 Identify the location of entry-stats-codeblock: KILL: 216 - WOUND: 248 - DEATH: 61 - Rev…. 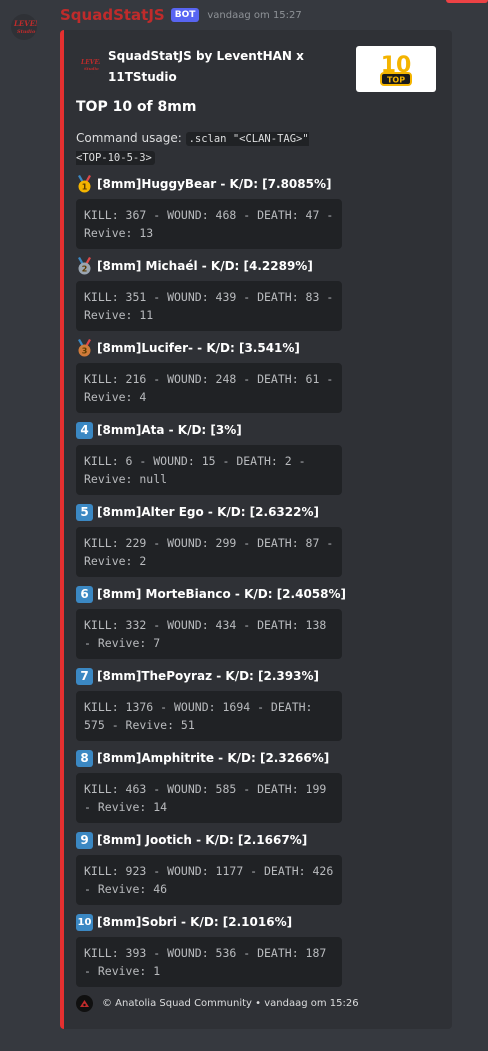
(209, 388).